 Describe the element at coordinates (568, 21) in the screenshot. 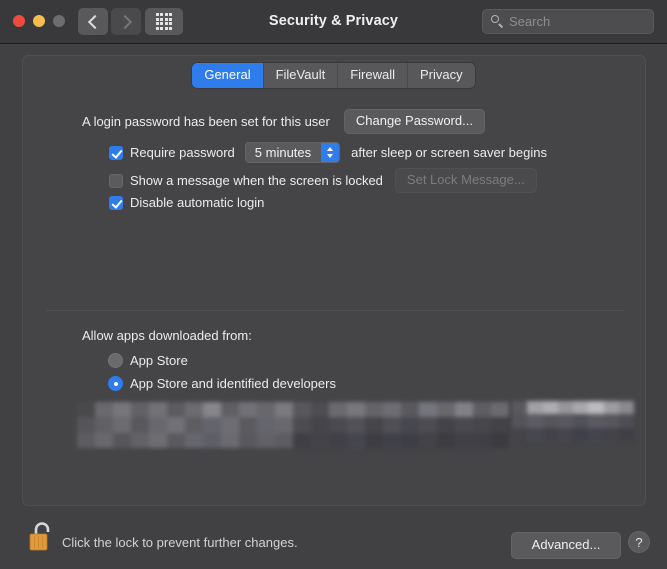

I see `search-field: Search` at that location.